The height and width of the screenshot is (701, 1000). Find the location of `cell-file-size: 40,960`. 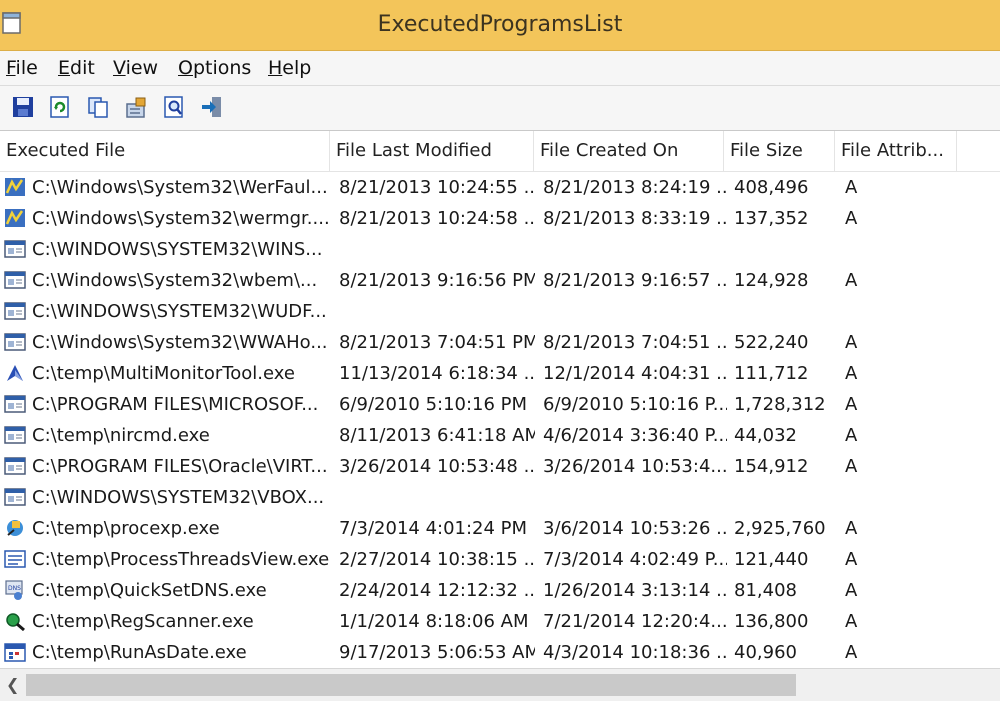

cell-file-size: 40,960 is located at coordinates (765, 652).